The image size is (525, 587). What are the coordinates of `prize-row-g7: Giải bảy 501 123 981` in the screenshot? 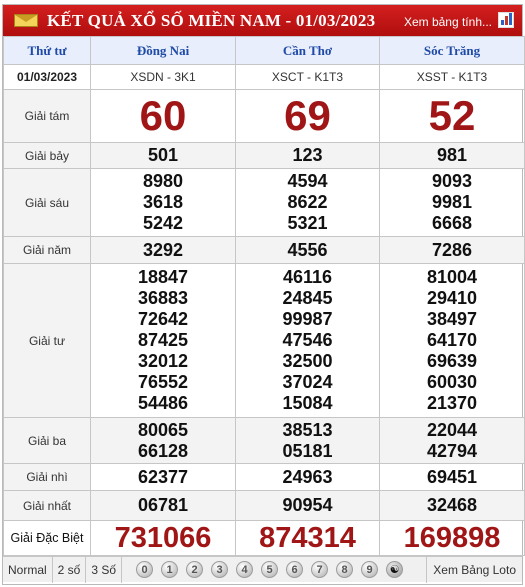 It's located at (264, 155).